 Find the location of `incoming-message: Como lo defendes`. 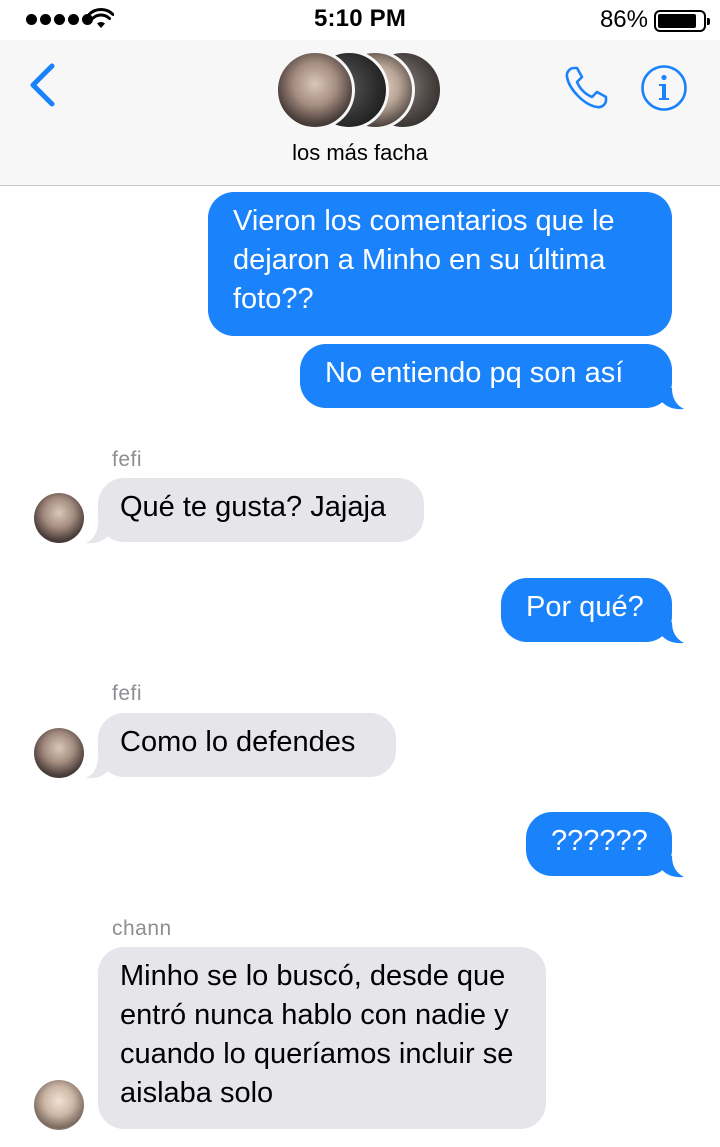

incoming-message: Como lo defendes is located at coordinates (247, 745).